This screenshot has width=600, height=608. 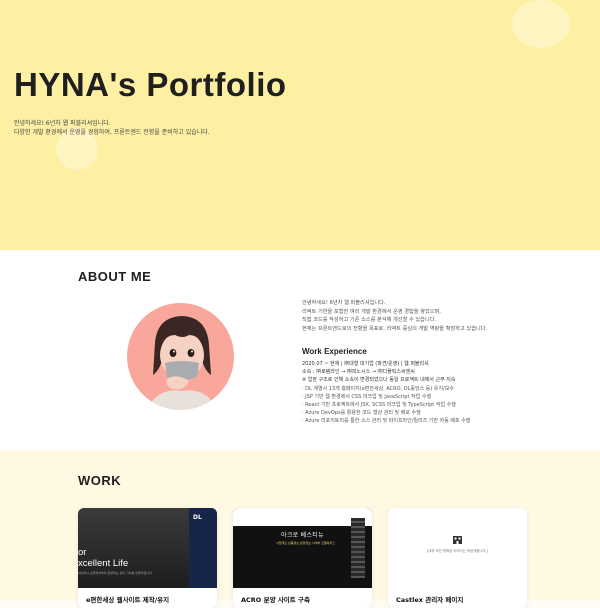 I want to click on work-title: WORK, so click(x=100, y=480).